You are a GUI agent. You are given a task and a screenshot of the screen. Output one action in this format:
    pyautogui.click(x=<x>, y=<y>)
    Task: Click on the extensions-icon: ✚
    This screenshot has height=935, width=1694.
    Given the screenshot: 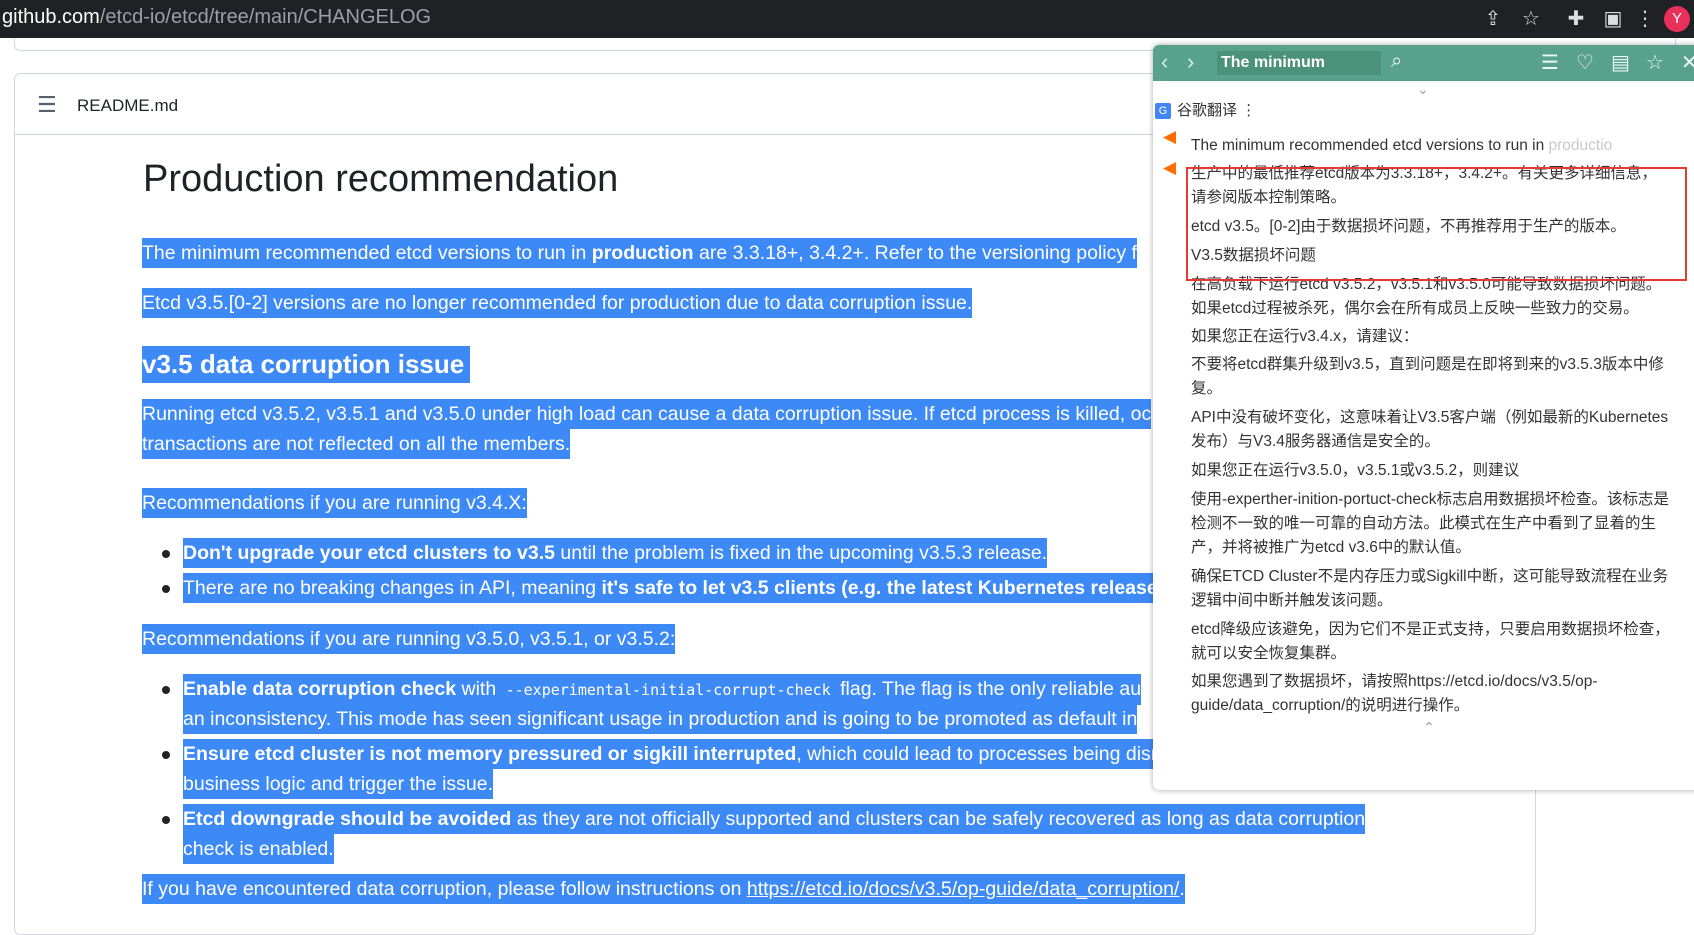 What is the action you would take?
    pyautogui.click(x=1576, y=19)
    